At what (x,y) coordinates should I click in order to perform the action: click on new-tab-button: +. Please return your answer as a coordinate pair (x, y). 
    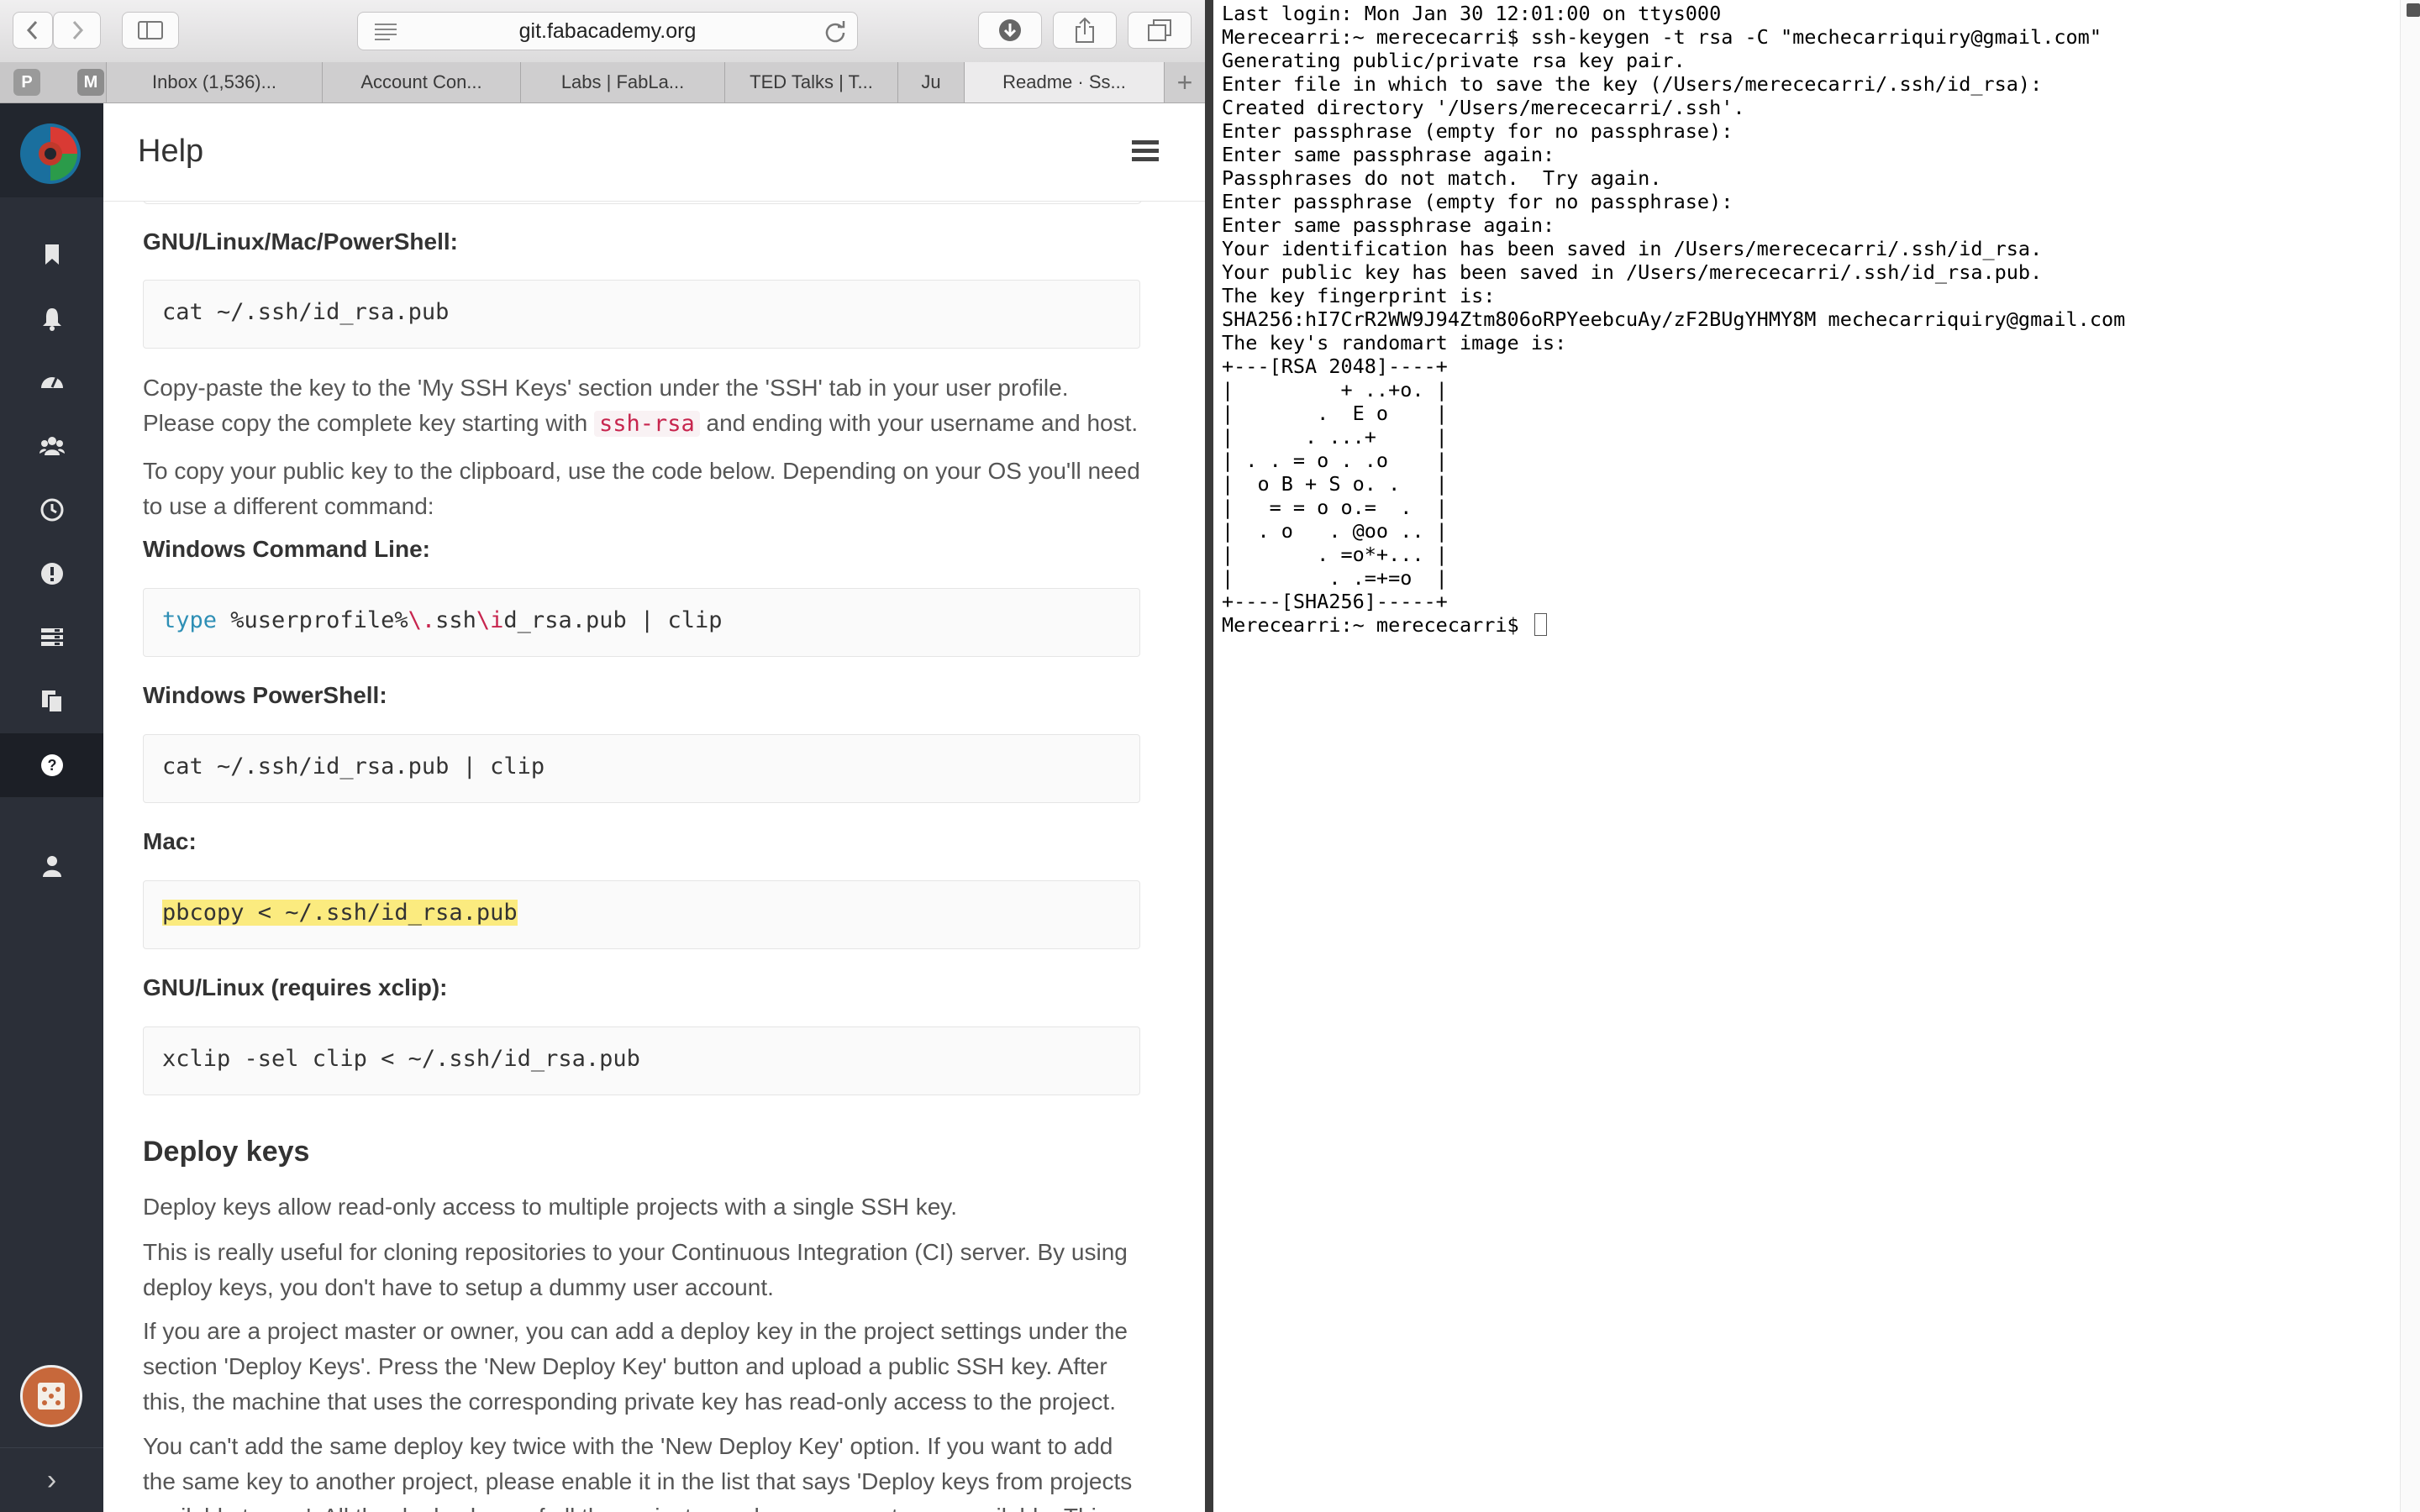
    Looking at the image, I should click on (1184, 82).